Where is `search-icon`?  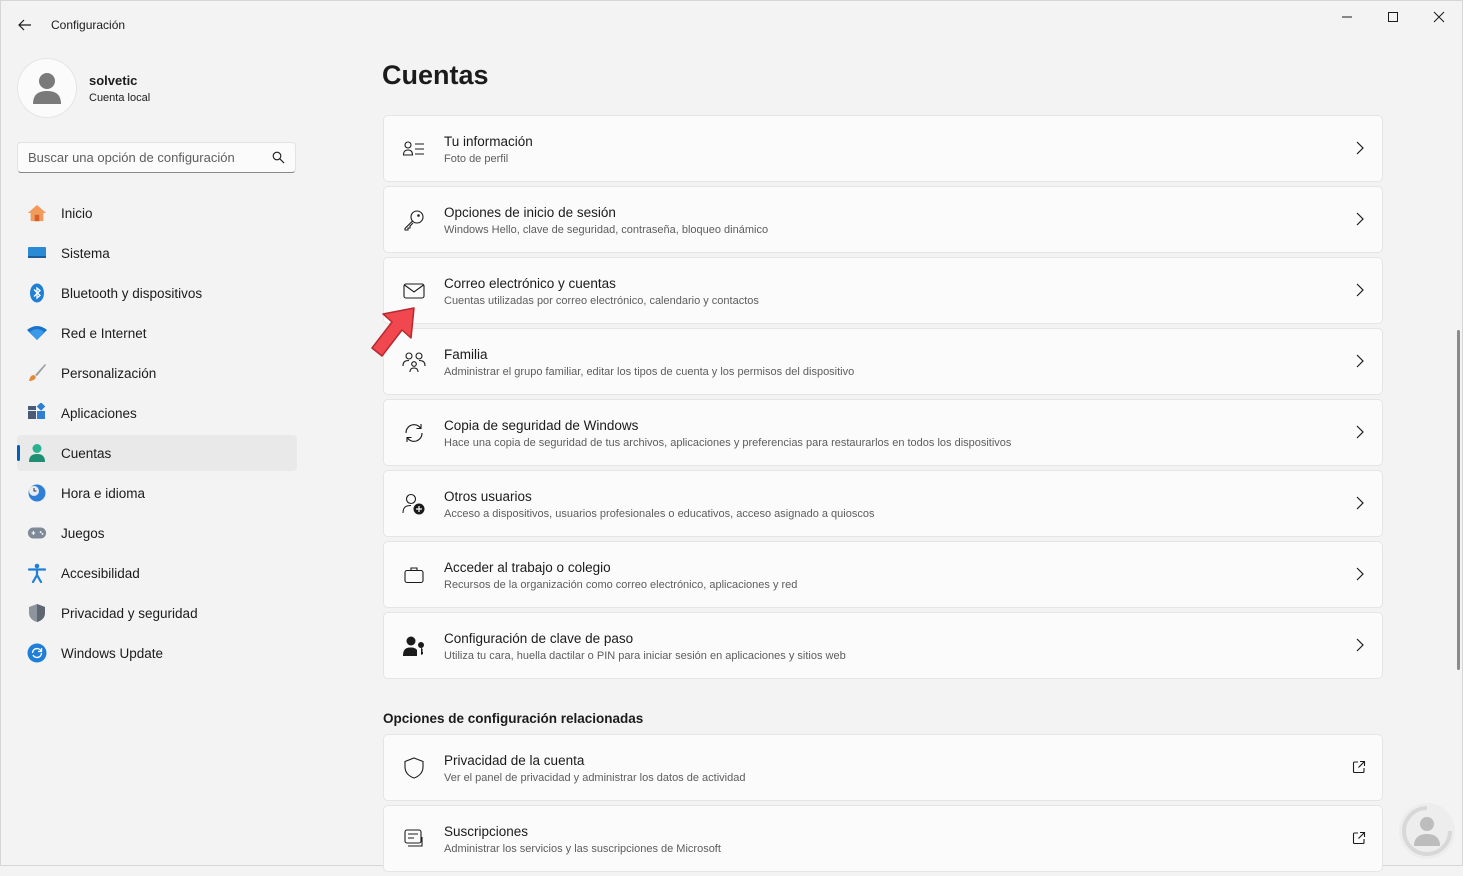 search-icon is located at coordinates (278, 160).